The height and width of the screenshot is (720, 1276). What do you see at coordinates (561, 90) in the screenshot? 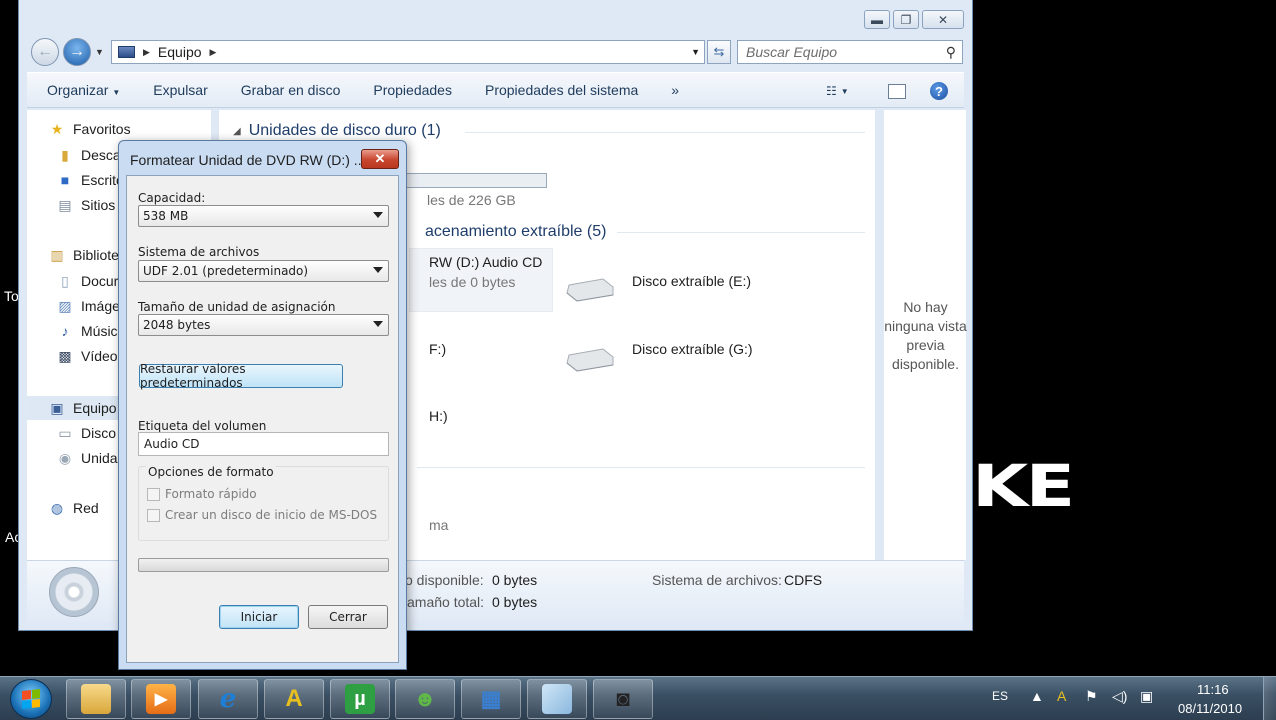
I see `system-properties-button: Propiedades del sistema` at bounding box center [561, 90].